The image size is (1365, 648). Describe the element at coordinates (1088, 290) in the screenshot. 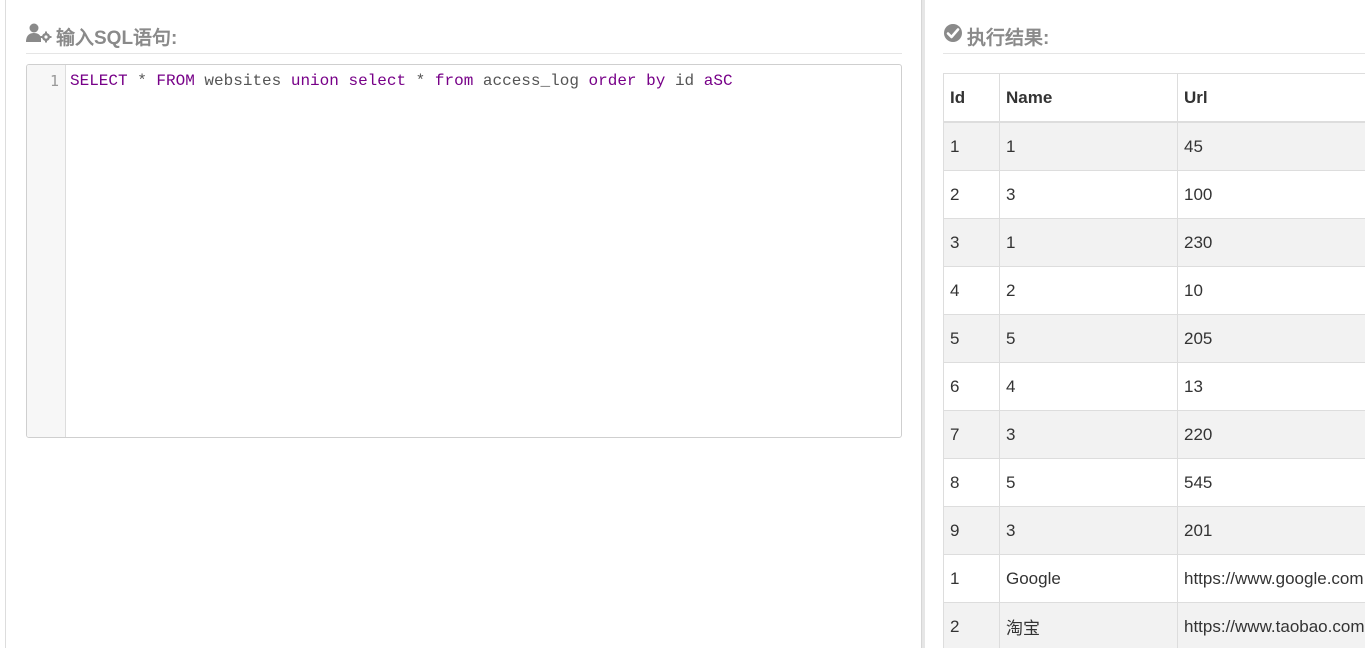

I see `cell-name: 2` at that location.